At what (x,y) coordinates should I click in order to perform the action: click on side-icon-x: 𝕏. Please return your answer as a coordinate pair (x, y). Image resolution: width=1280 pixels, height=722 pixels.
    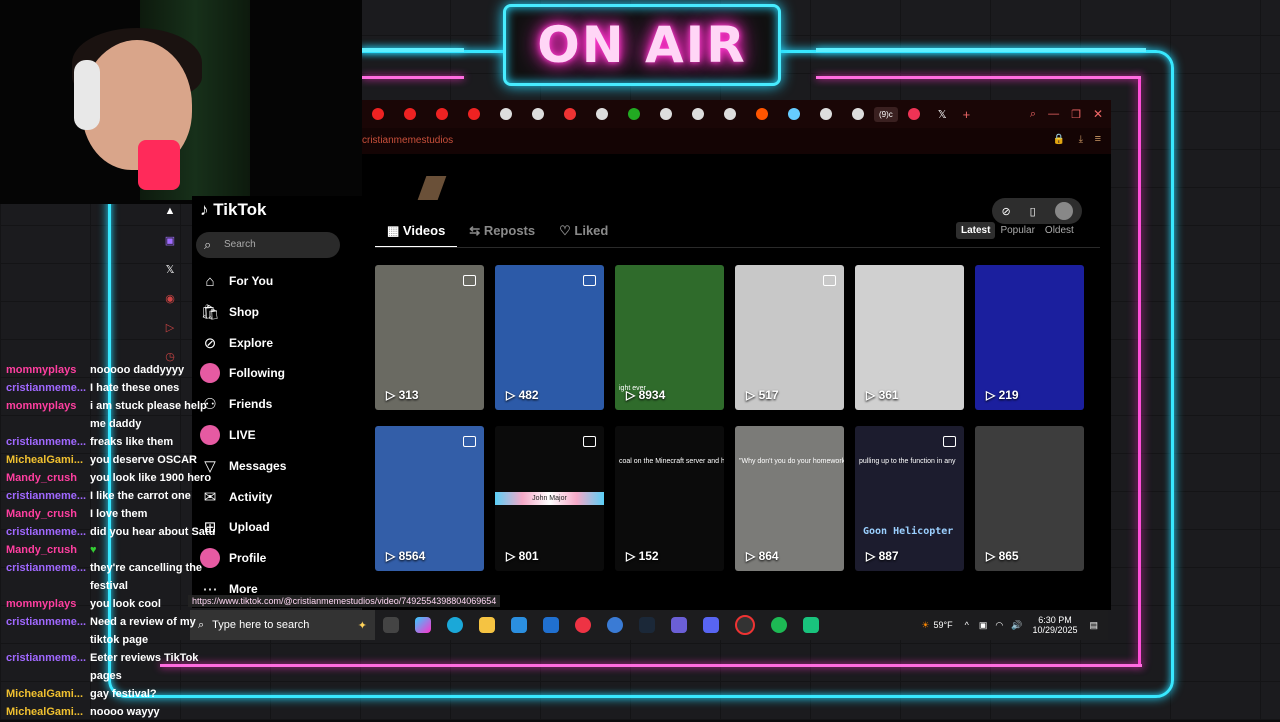
    Looking at the image, I should click on (170, 277).